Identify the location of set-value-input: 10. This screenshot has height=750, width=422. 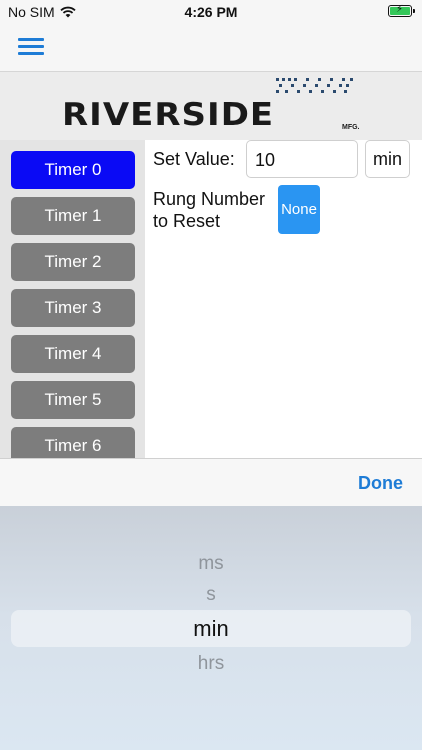
(302, 159).